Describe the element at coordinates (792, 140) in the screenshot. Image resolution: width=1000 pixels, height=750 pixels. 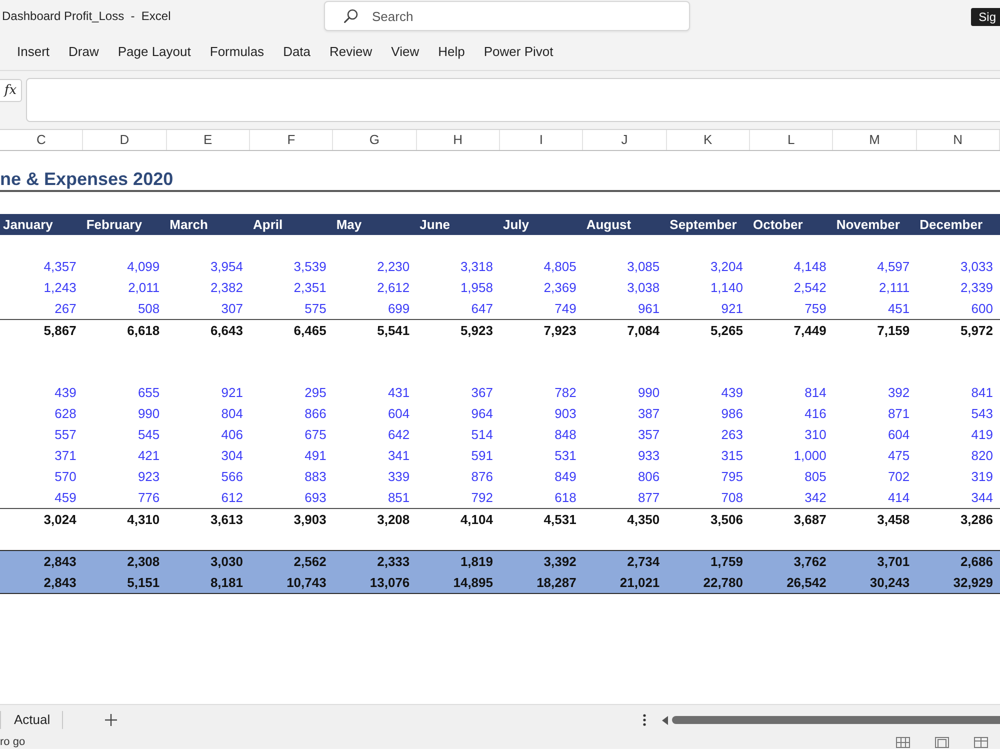
I see `column-header: L` at that location.